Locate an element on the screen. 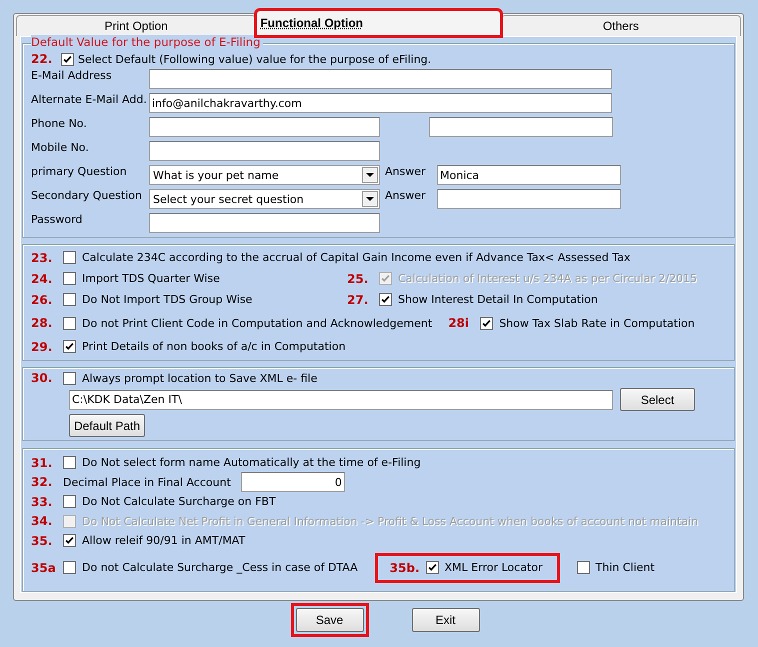 Image resolution: width=758 pixels, height=647 pixels. dialog-button: Exit is located at coordinates (446, 620).